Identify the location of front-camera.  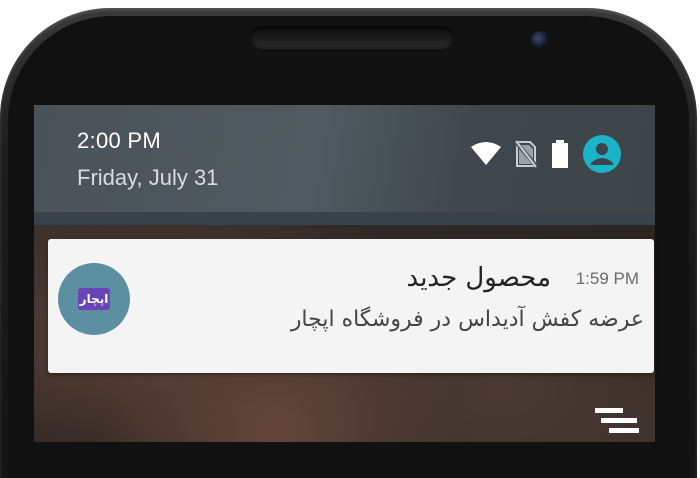
(540, 40).